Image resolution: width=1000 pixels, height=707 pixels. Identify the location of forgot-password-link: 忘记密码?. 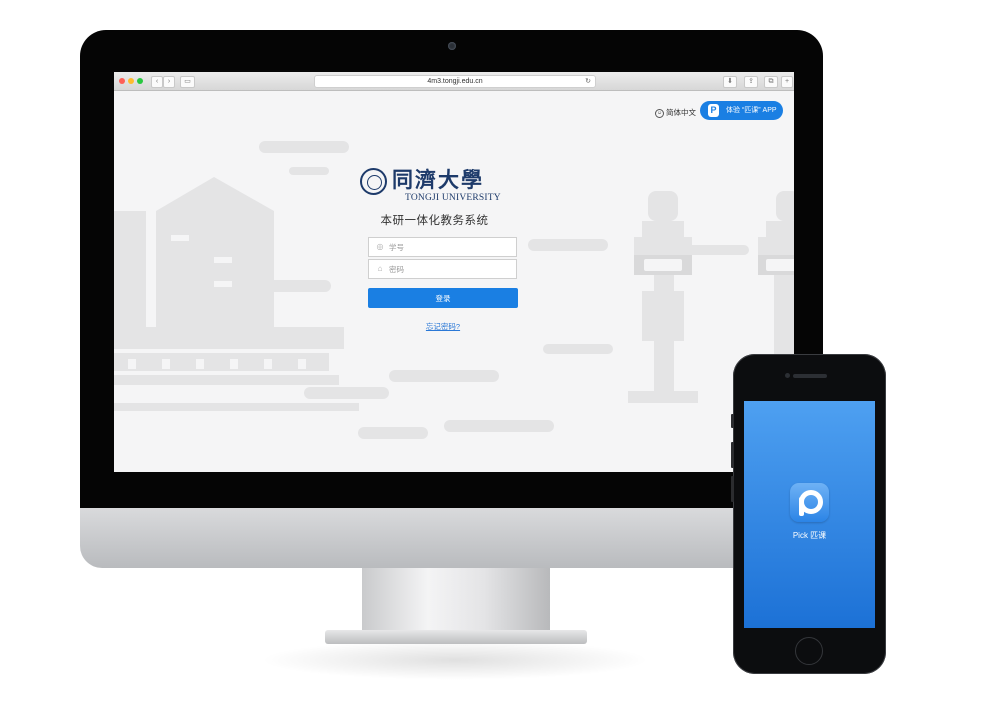
(443, 326).